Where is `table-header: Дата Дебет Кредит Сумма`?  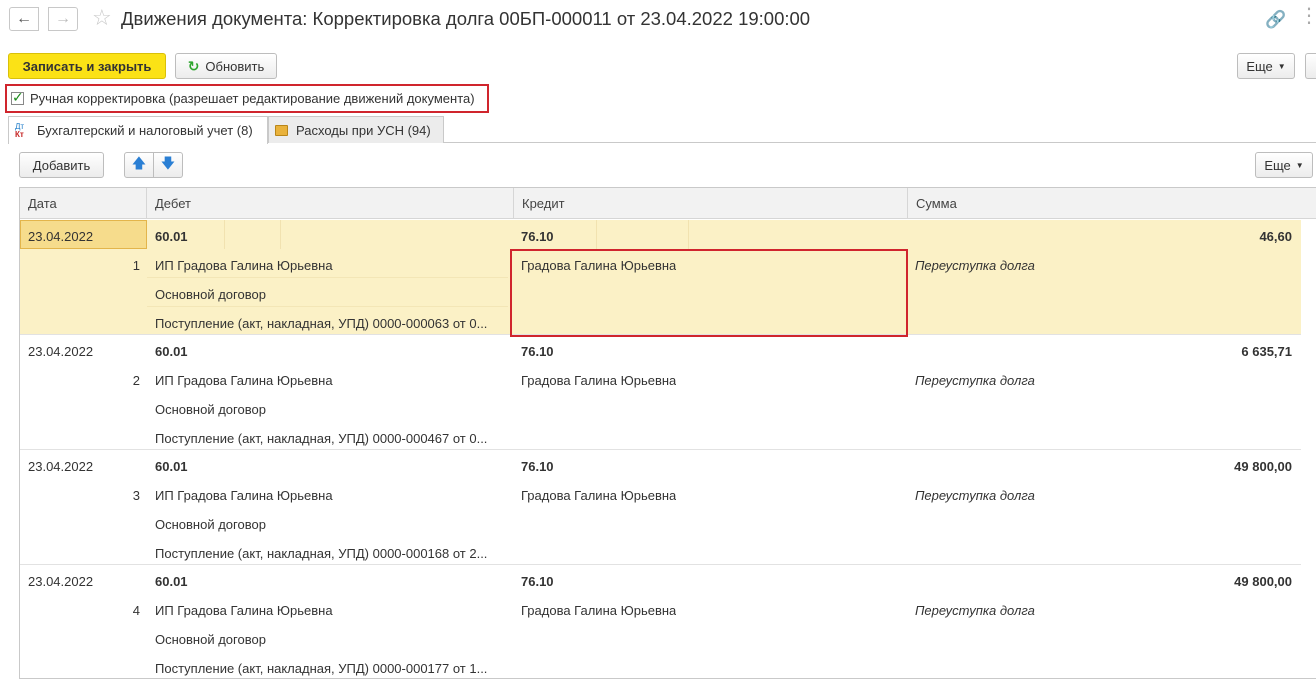 table-header: Дата Дебет Кредит Сумма is located at coordinates (668, 203).